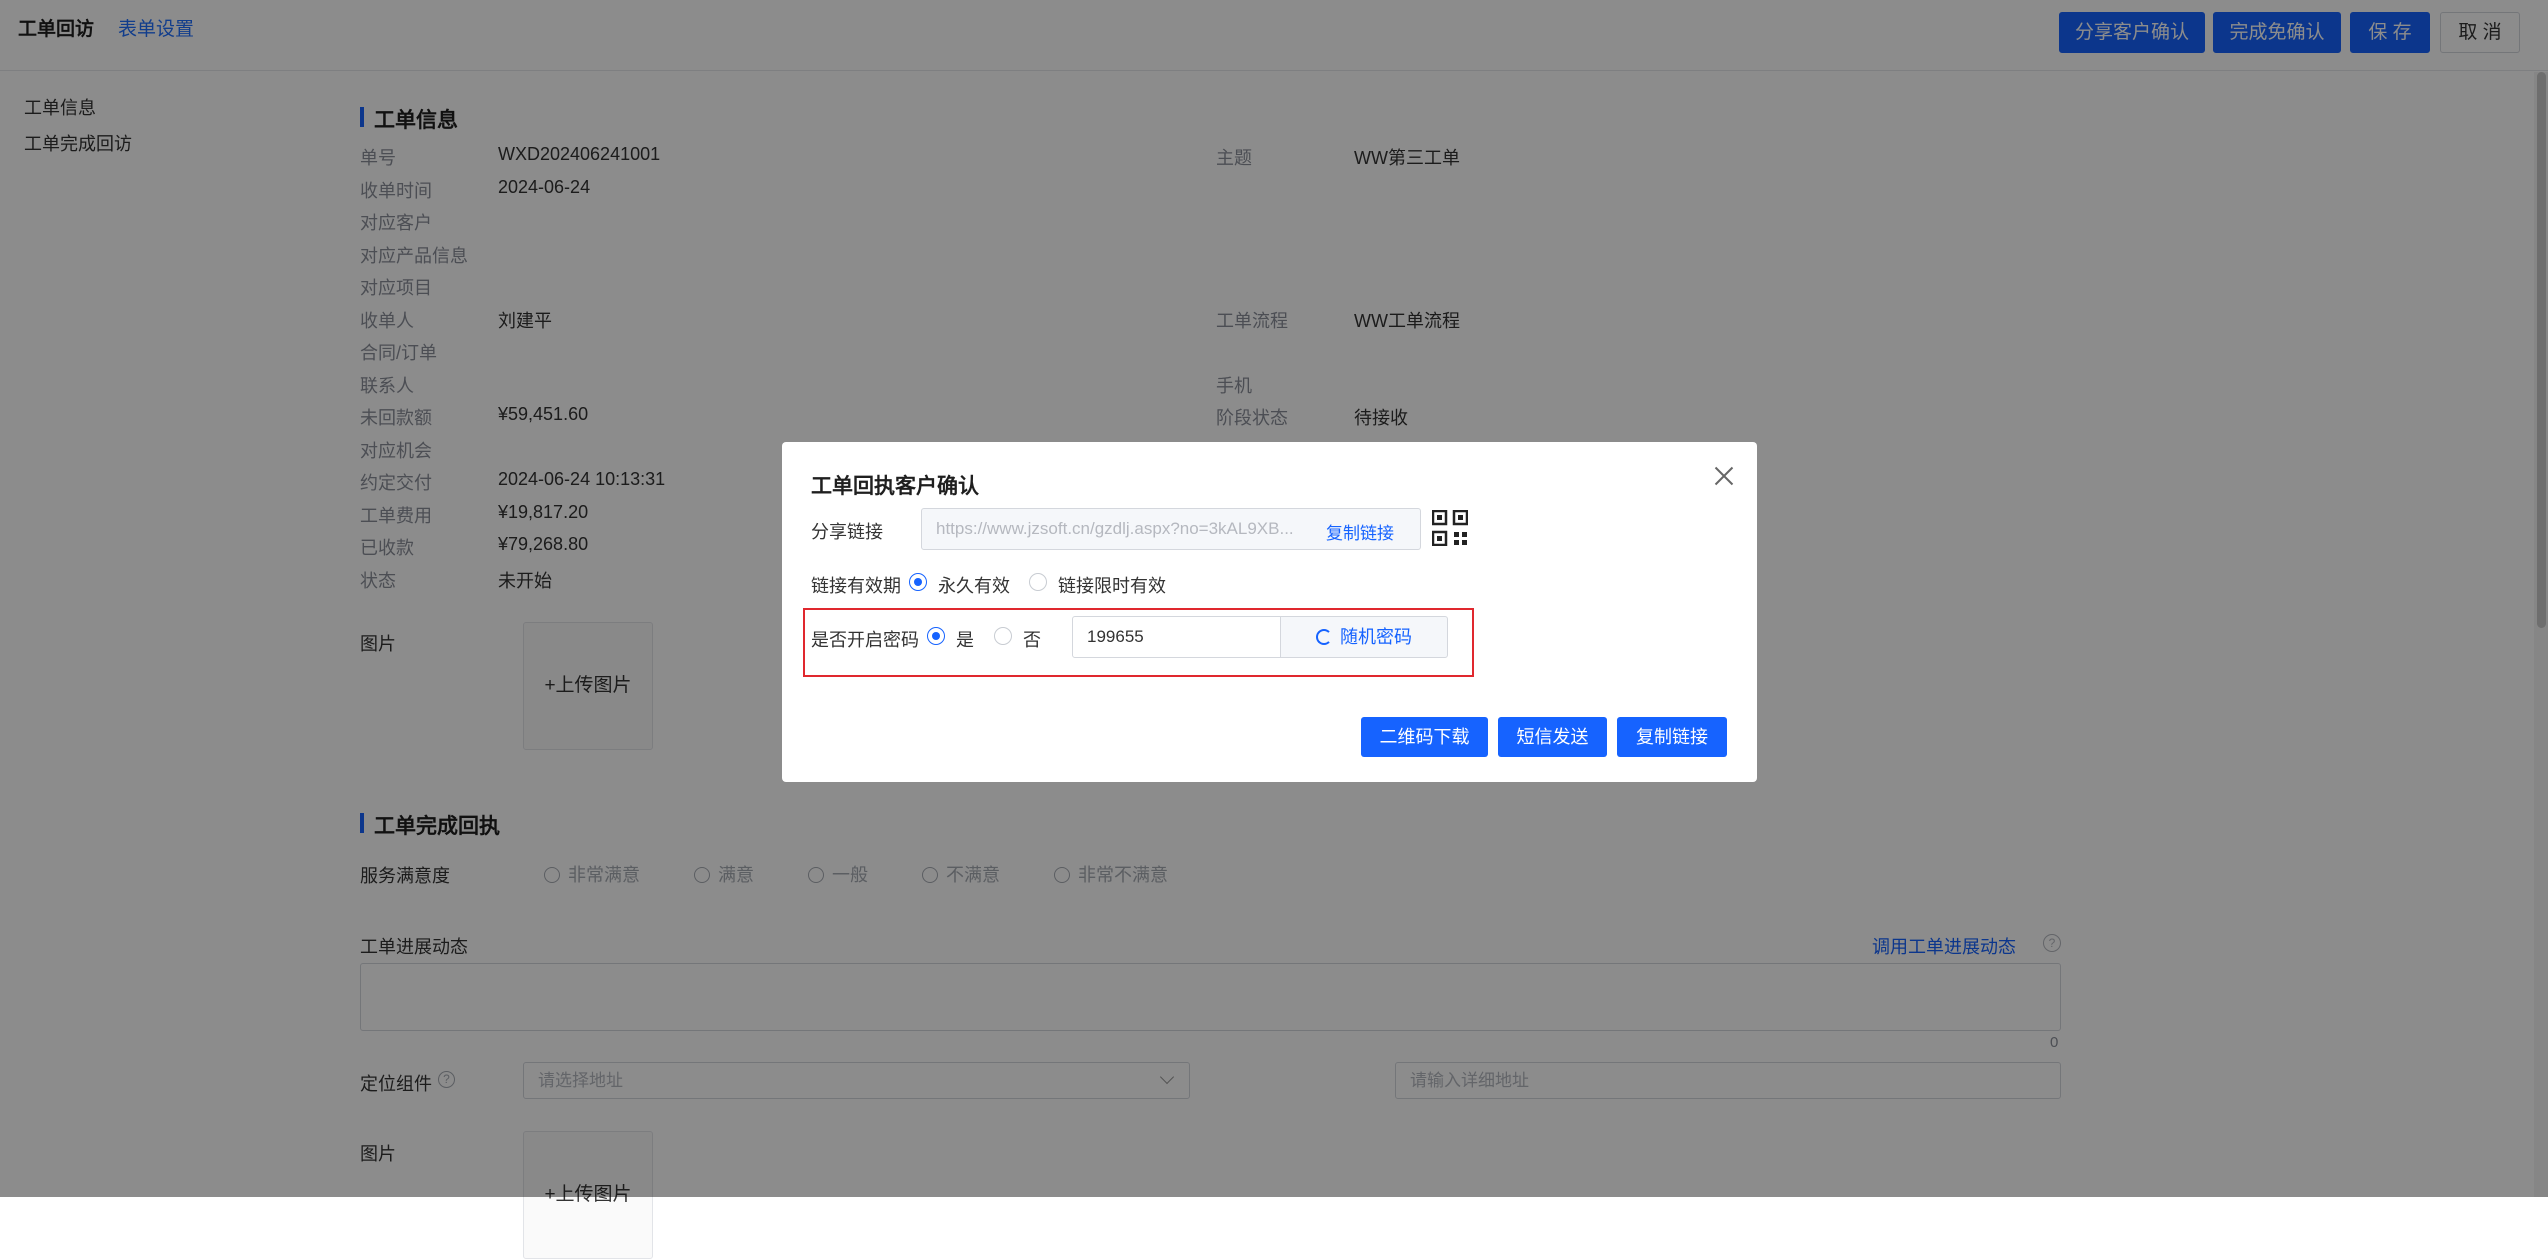 The height and width of the screenshot is (1259, 2548). What do you see at coordinates (1360, 531) in the screenshot?
I see `copy-link-inline-button: 复制链接` at bounding box center [1360, 531].